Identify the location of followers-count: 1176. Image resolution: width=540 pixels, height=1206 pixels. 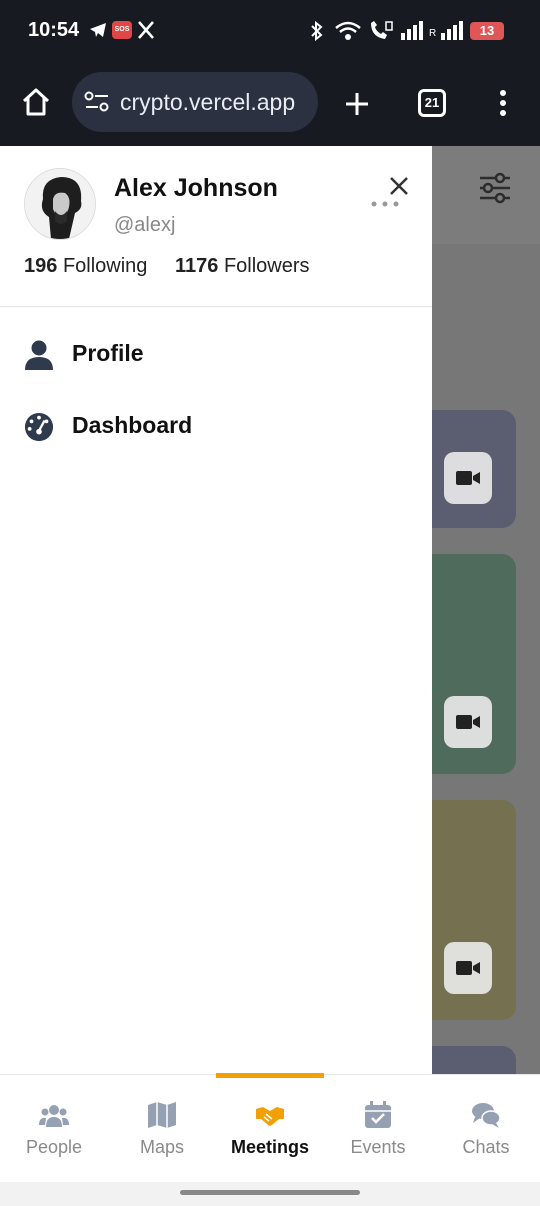
(196, 266).